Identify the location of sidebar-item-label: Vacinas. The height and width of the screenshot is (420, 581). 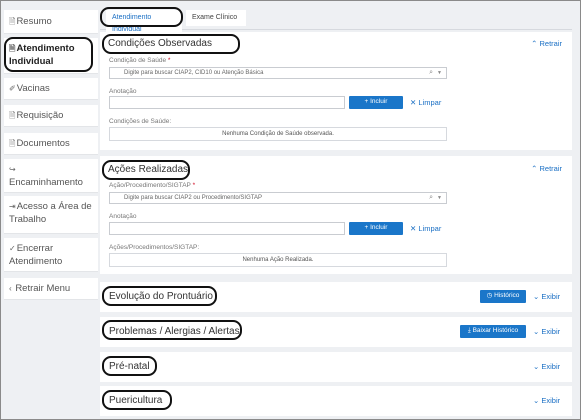
(33, 88).